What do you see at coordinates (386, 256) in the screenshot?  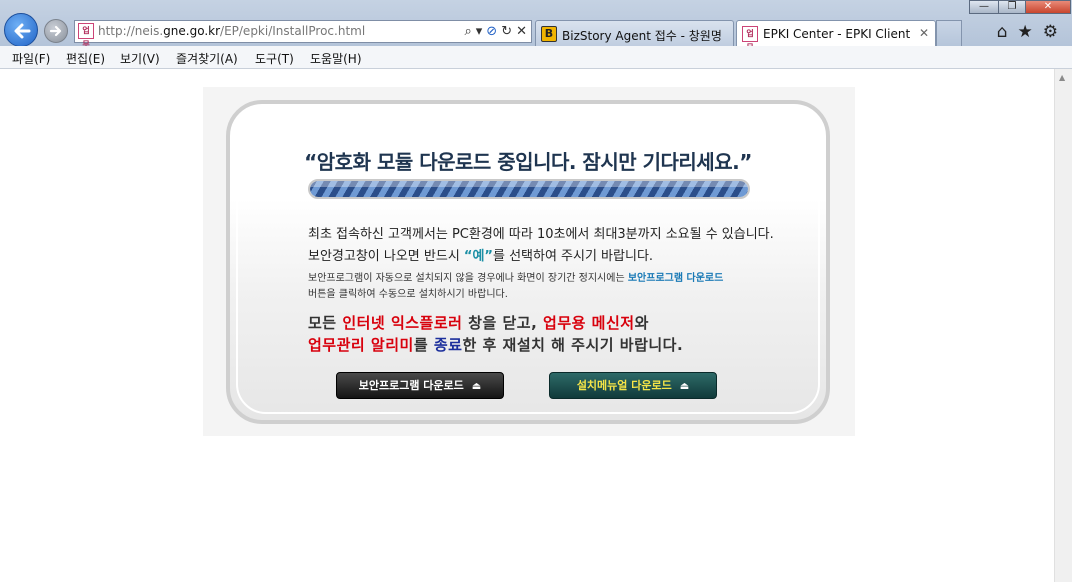 I see `notice-line-2-start: 보안경고창이 나오면 반드시` at bounding box center [386, 256].